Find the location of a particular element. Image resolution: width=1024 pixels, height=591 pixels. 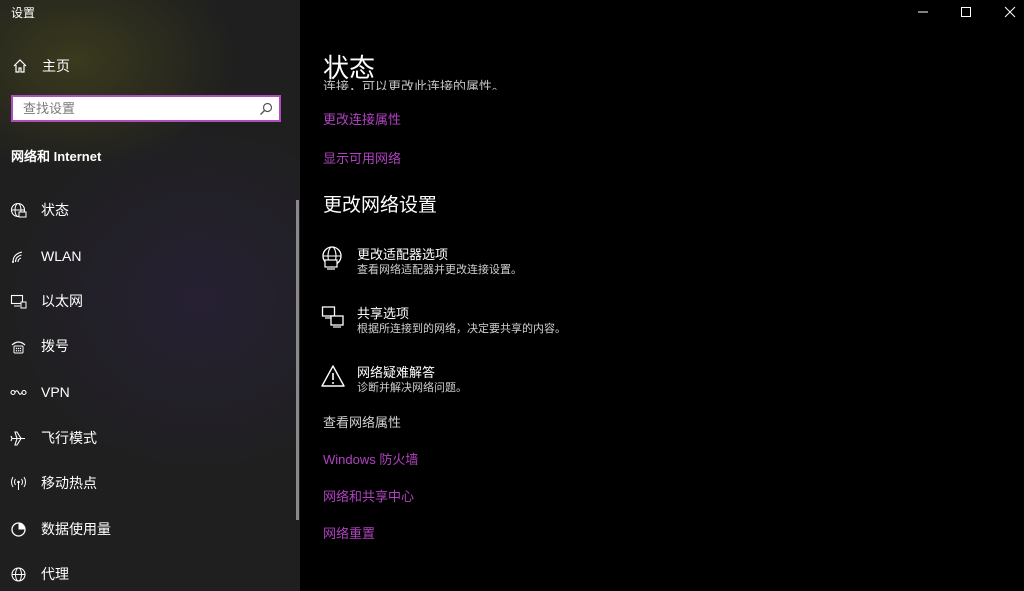

sidebar-item-label: 状态 is located at coordinates (55, 210).